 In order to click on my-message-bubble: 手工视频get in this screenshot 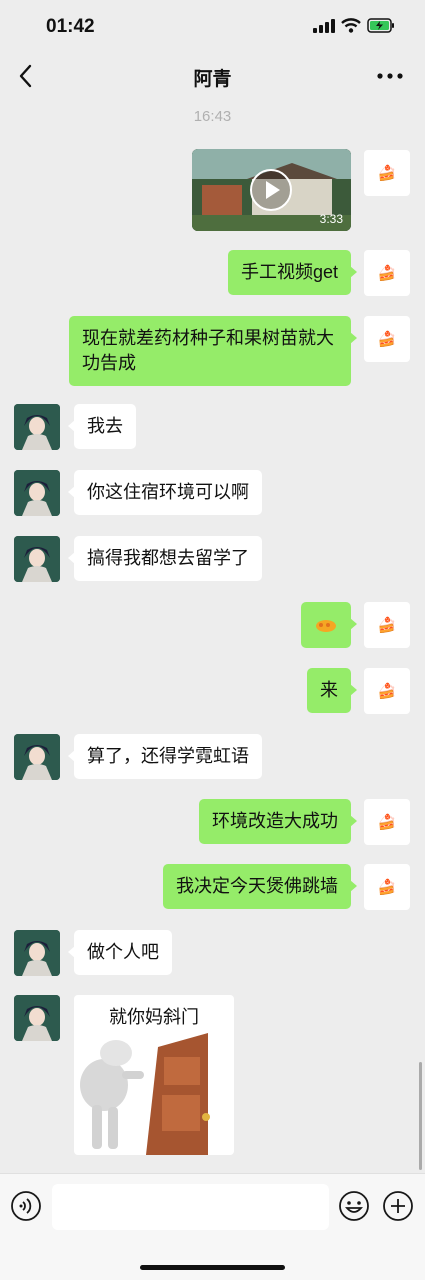, I will do `click(292, 272)`.